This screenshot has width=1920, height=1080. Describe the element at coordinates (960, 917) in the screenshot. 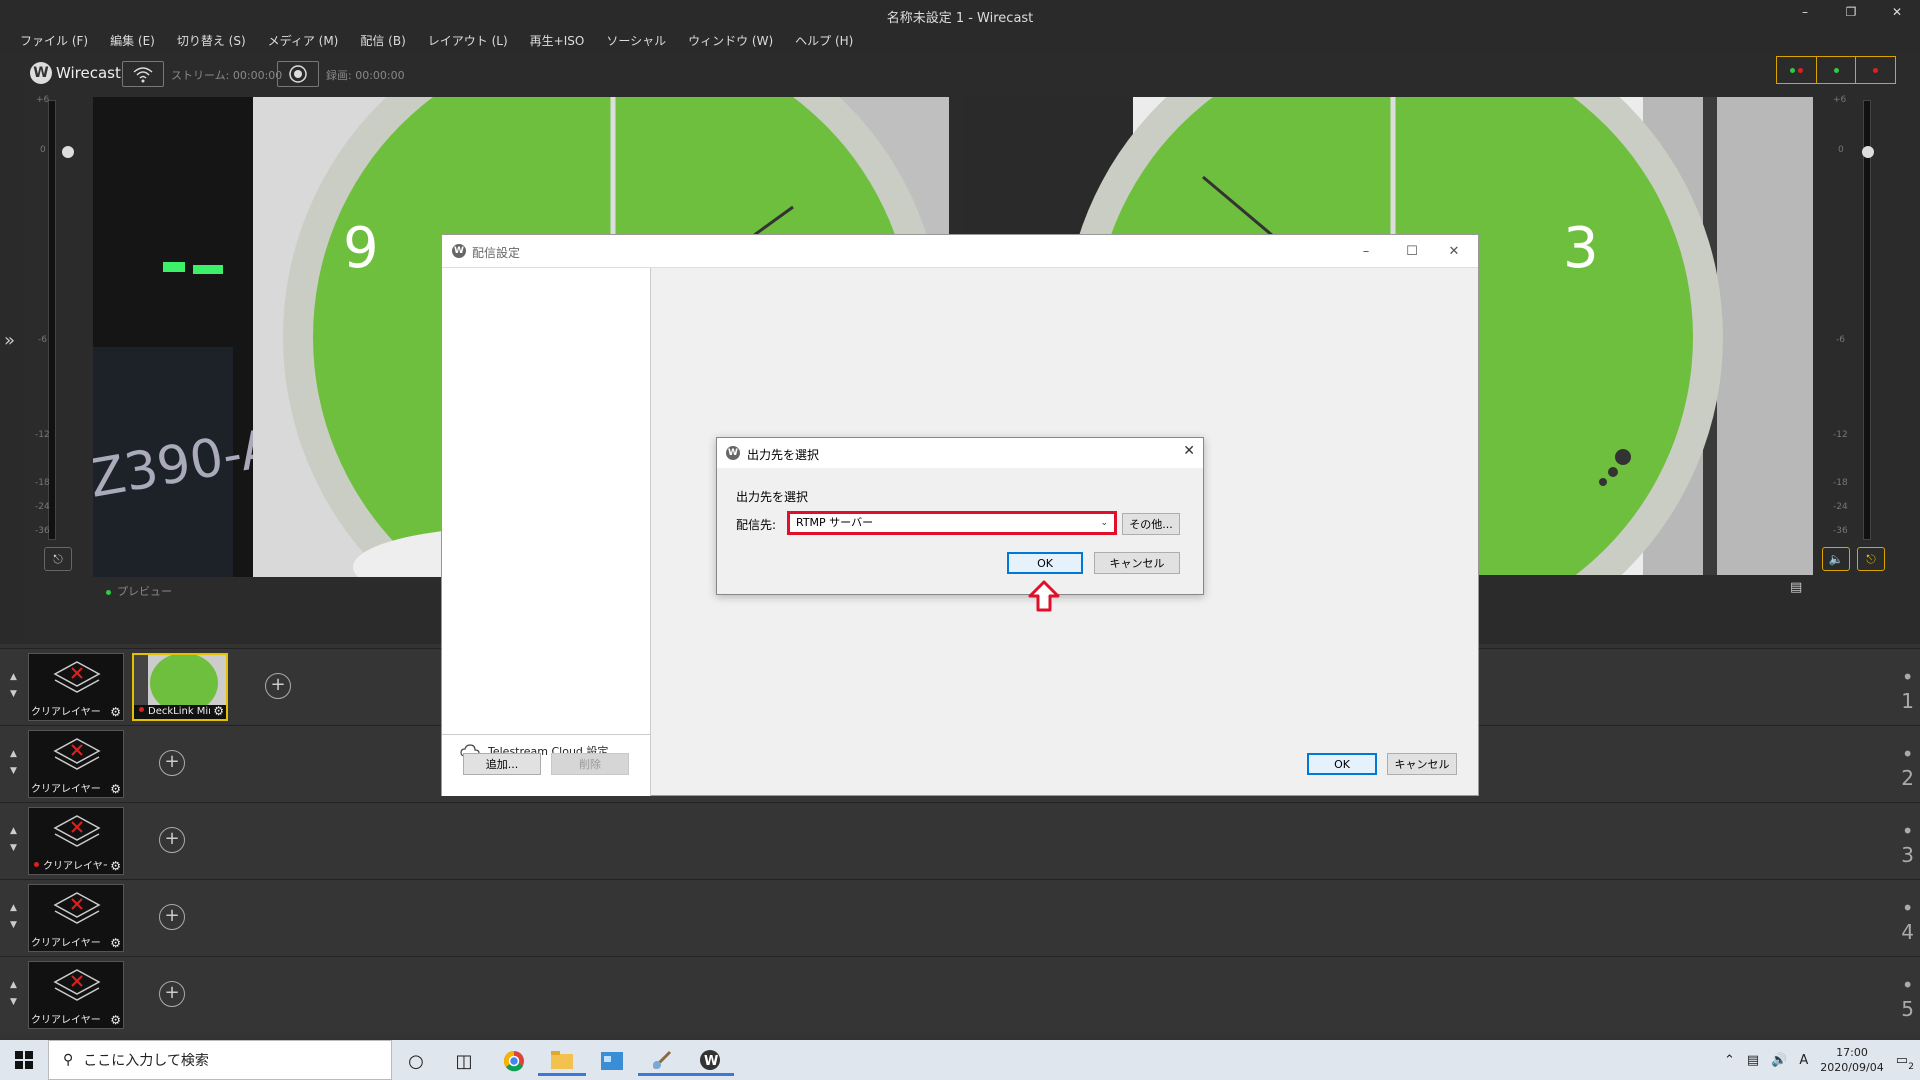

I see `layer-row-4: ▲ ▼ クリアレイヤー ⚙ + • 4` at that location.